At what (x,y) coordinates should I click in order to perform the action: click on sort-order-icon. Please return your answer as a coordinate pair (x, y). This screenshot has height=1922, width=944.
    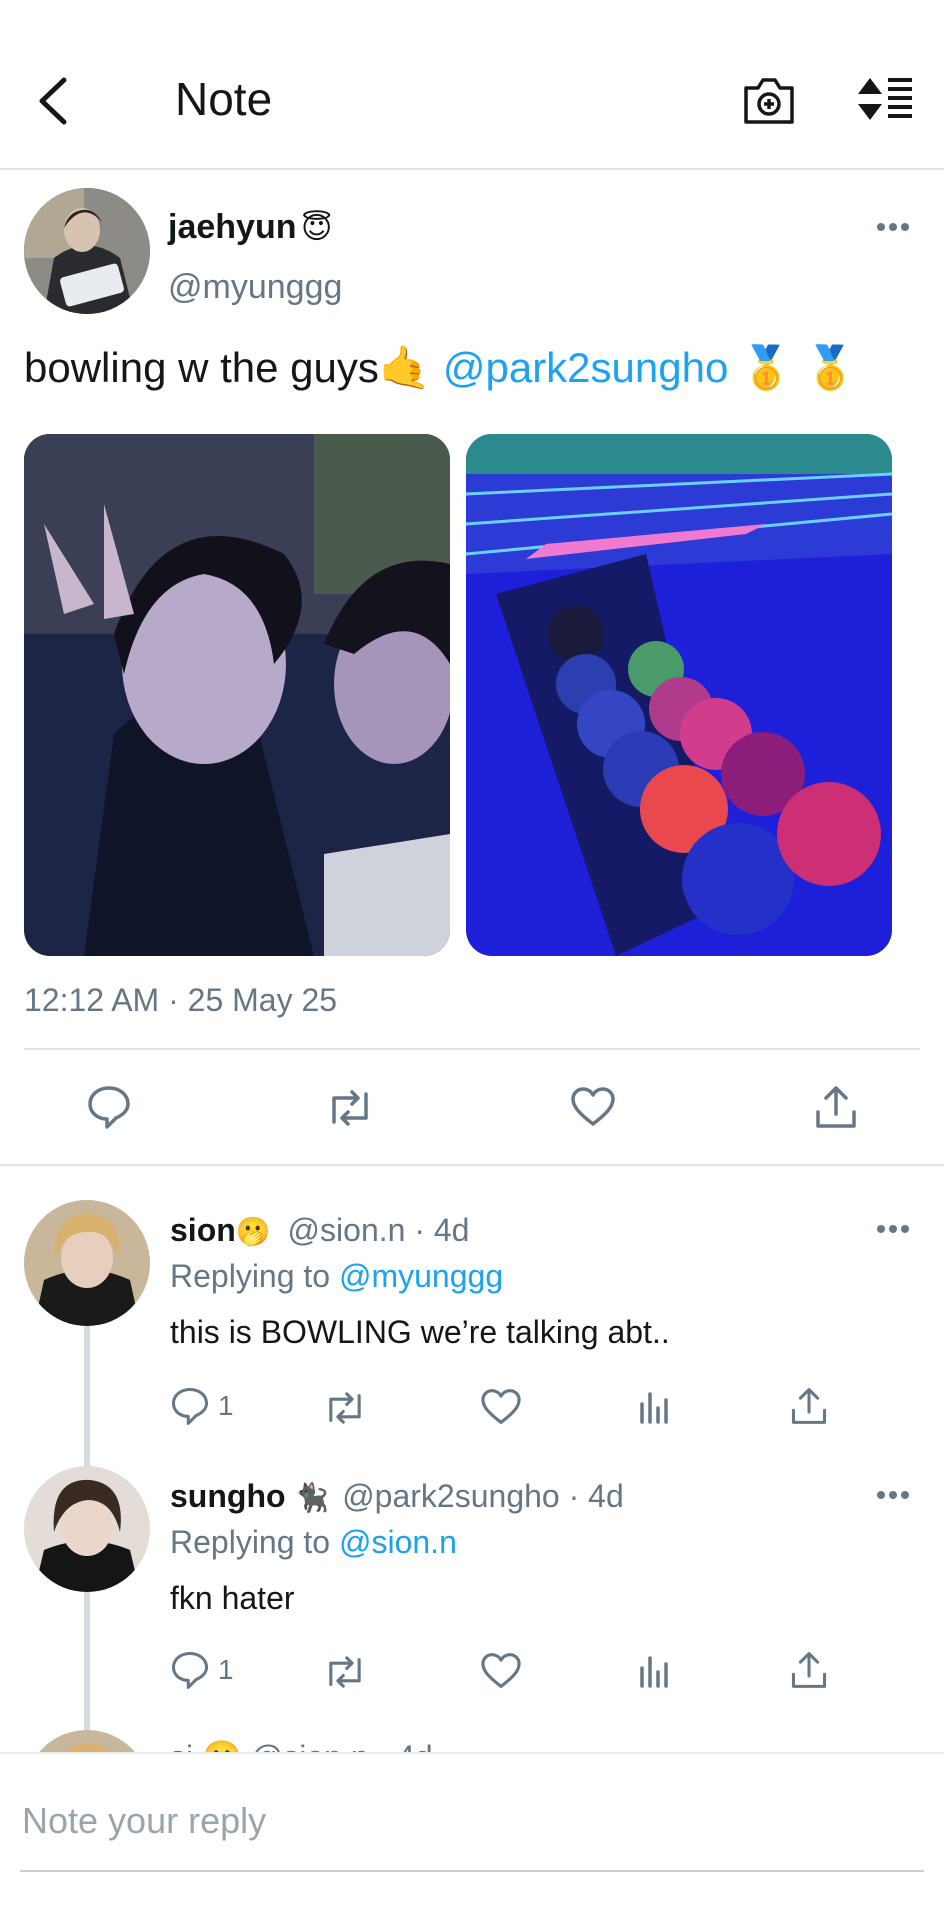
    Looking at the image, I should click on (886, 99).